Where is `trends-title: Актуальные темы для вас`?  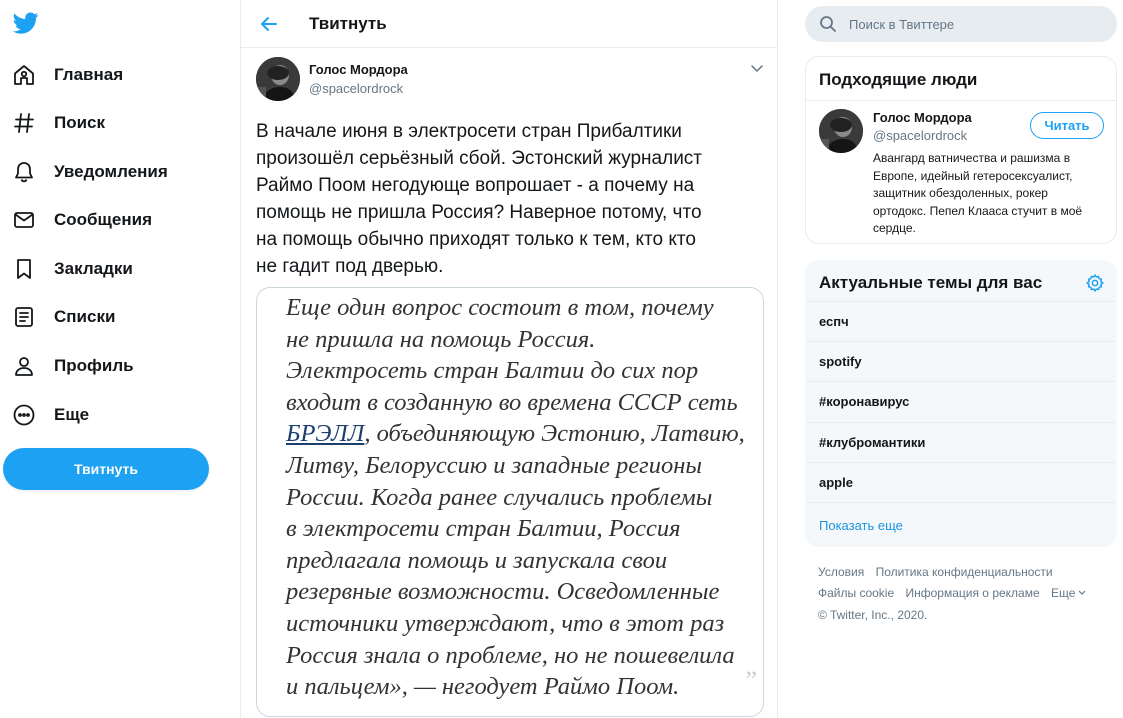 trends-title: Актуальные темы для вас is located at coordinates (931, 282).